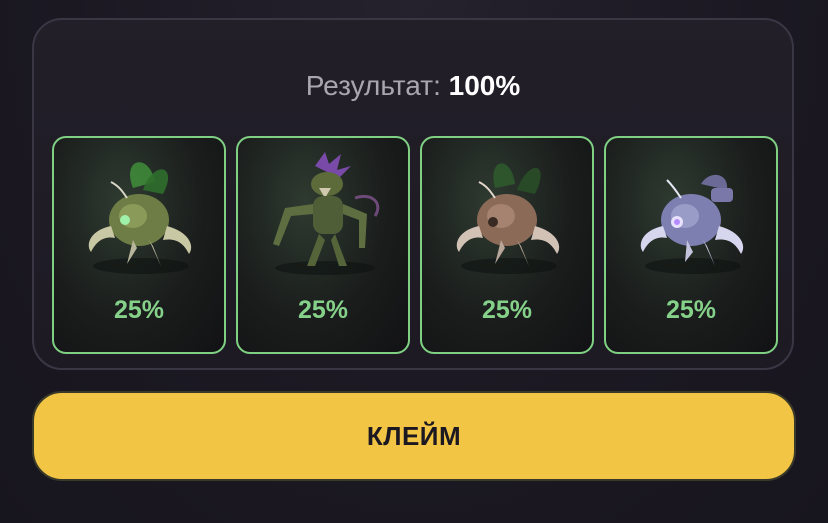  What do you see at coordinates (484, 85) in the screenshot?
I see `result-value: 100%` at bounding box center [484, 85].